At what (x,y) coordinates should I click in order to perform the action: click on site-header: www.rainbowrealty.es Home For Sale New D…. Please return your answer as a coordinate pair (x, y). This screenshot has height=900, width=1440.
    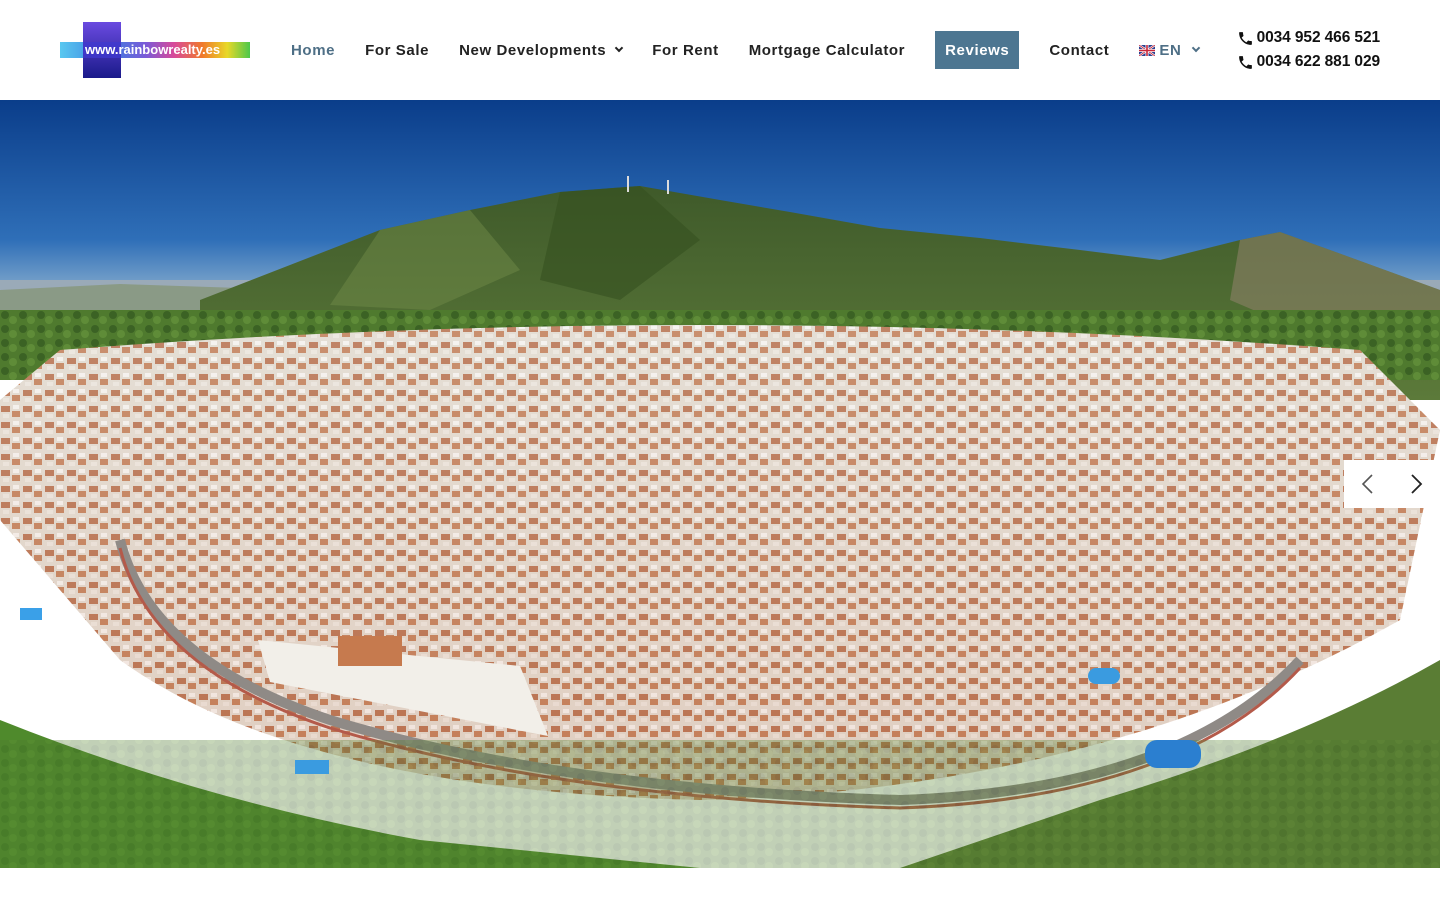
    Looking at the image, I should click on (720, 50).